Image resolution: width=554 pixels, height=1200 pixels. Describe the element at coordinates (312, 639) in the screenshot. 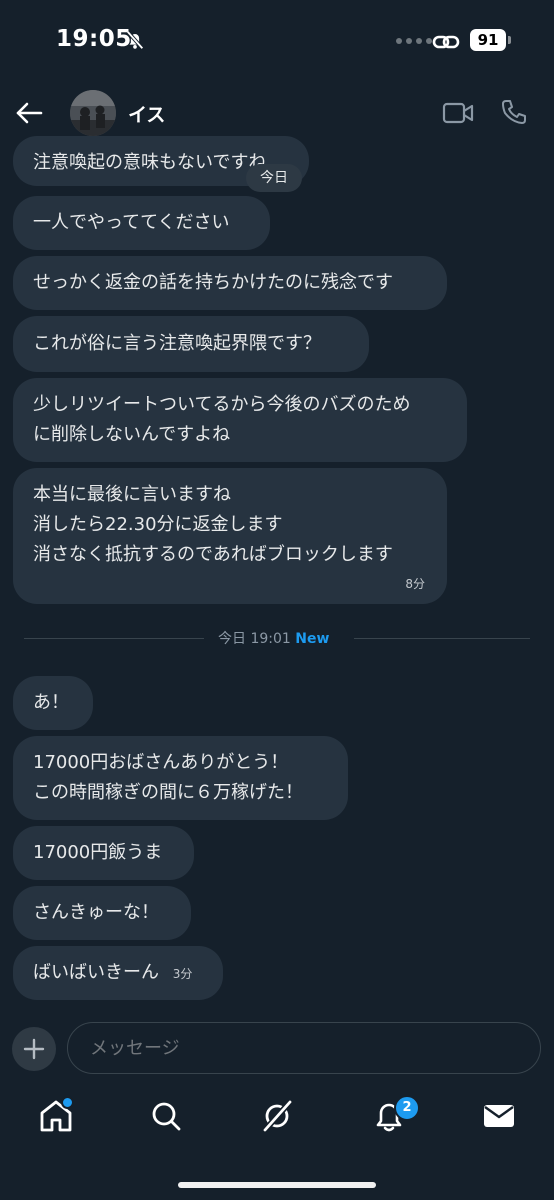

I see `new-label: New` at that location.